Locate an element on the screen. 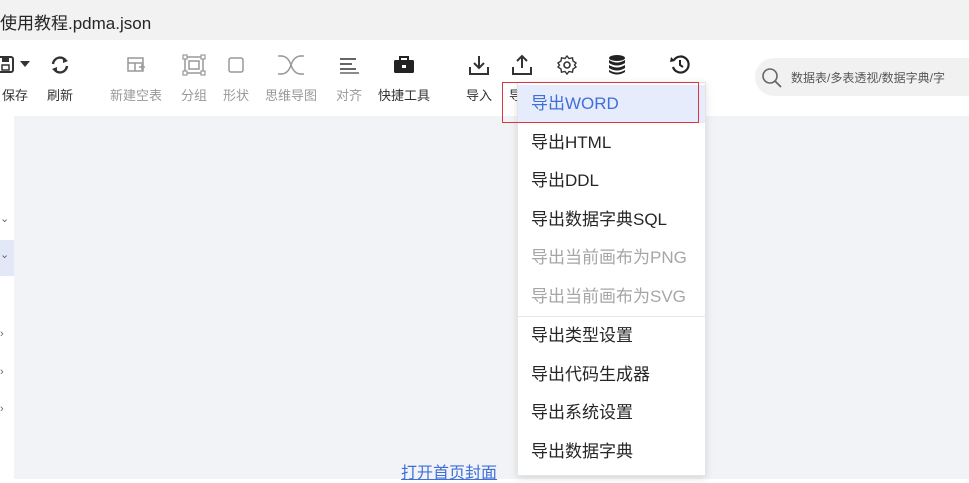  export-word-item: 导出WORD is located at coordinates (611, 104).